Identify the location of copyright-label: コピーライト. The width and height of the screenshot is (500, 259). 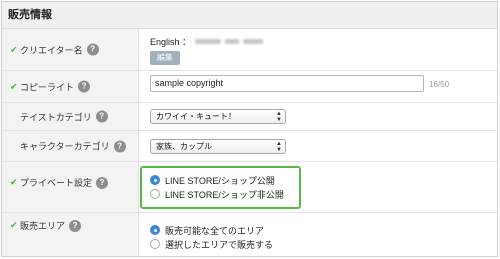
(47, 87).